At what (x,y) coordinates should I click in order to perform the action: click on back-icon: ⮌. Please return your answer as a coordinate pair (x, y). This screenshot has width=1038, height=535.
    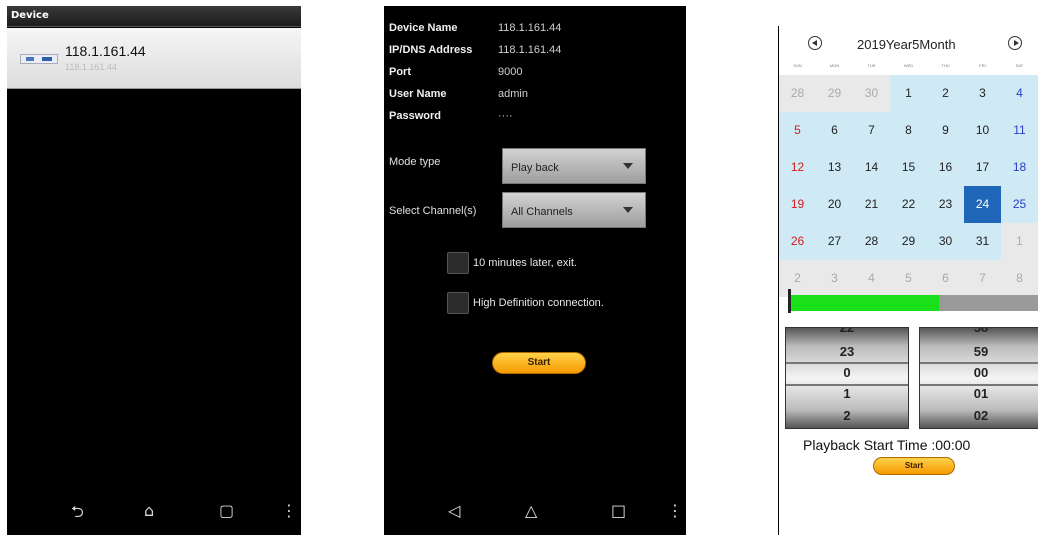
    Looking at the image, I should click on (77, 514).